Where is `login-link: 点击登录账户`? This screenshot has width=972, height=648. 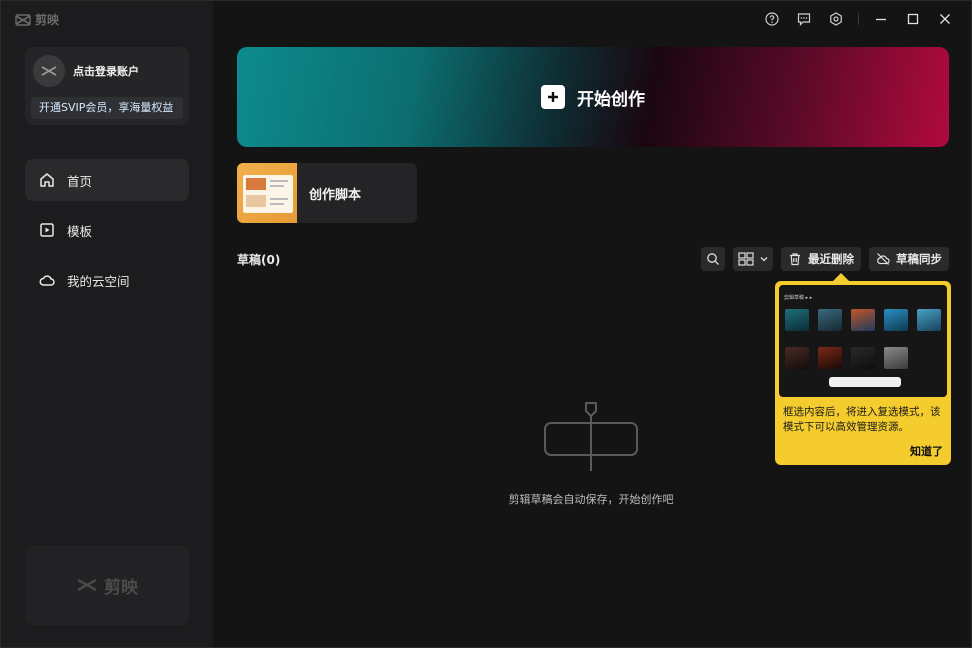
login-link: 点击登录账户 is located at coordinates (106, 71).